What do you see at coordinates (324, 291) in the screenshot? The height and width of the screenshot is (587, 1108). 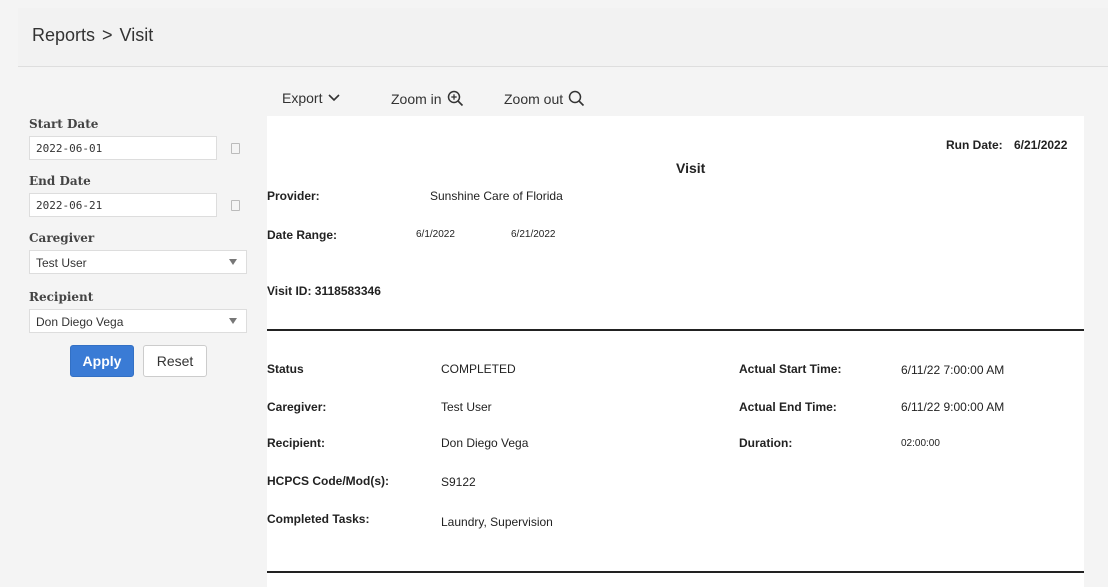 I see `visit-id-label: Visit ID: 3118583346` at bounding box center [324, 291].